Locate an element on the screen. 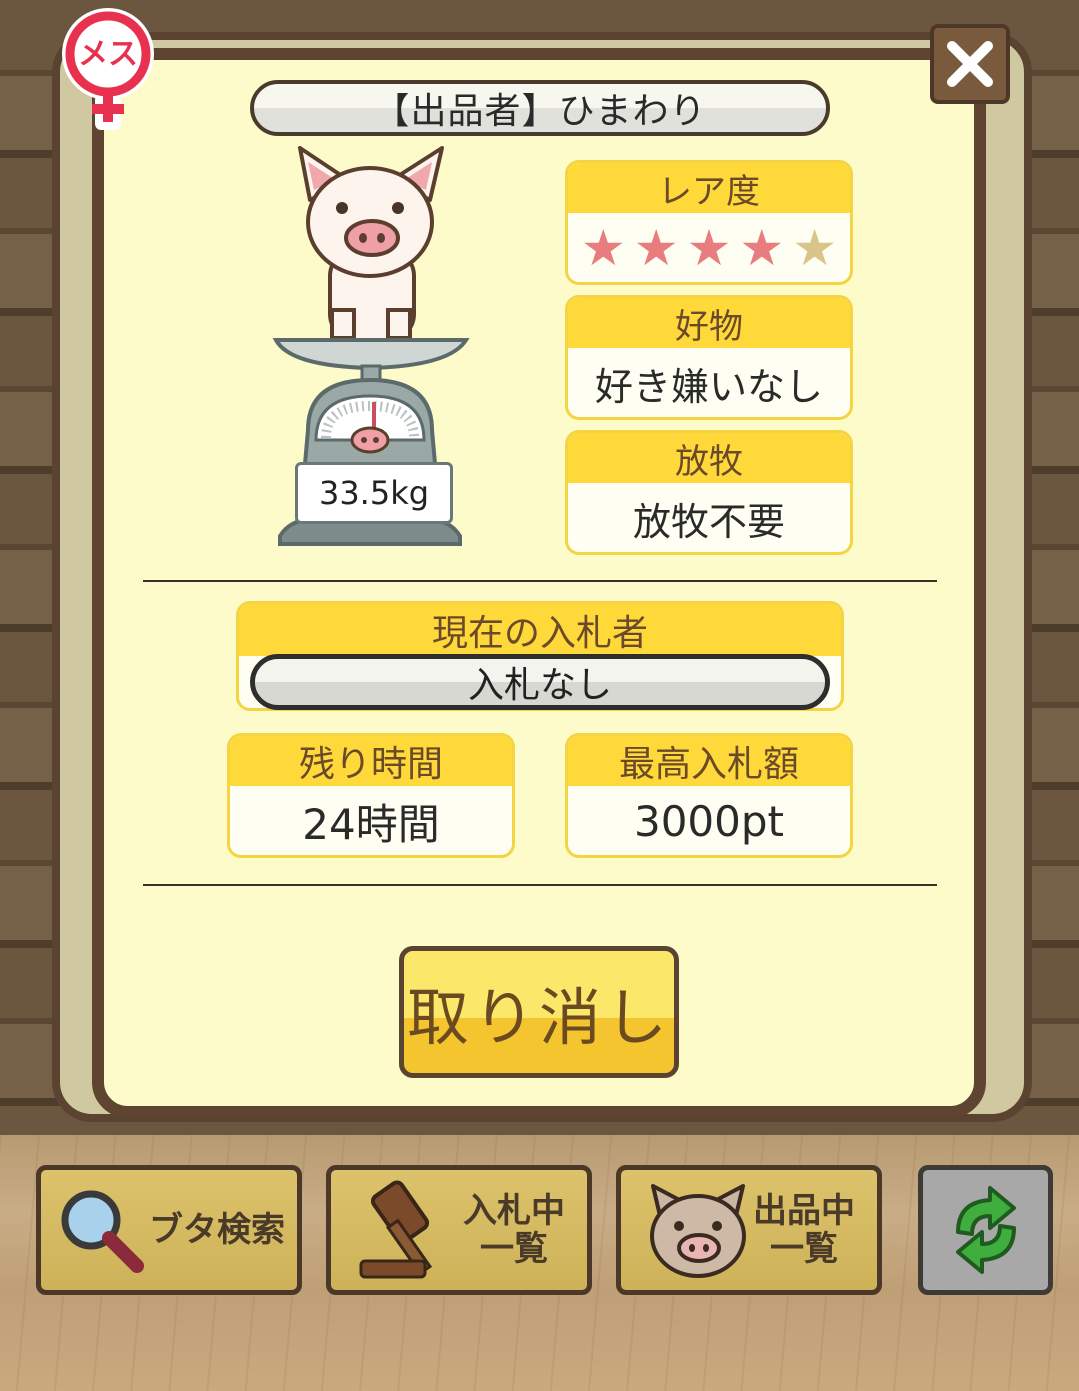 This screenshot has width=1079, height=1391. favorite-value: 好き嫌いなし is located at coordinates (708, 386).